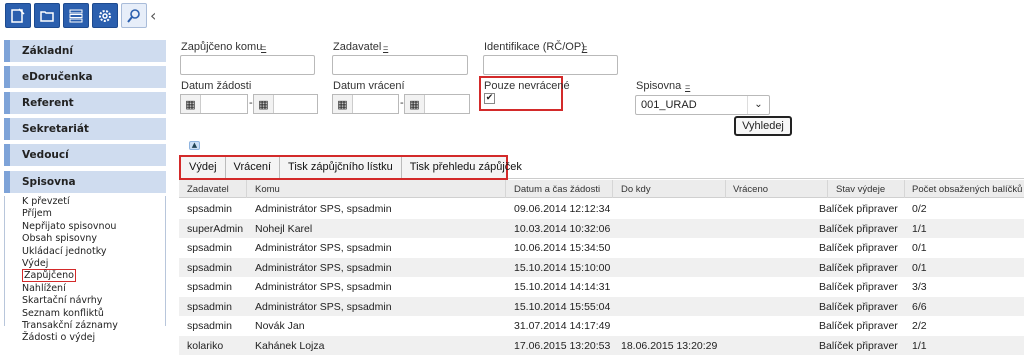 This screenshot has width=1024, height=356. Describe the element at coordinates (766, 178) in the screenshot. I see `divider` at that location.